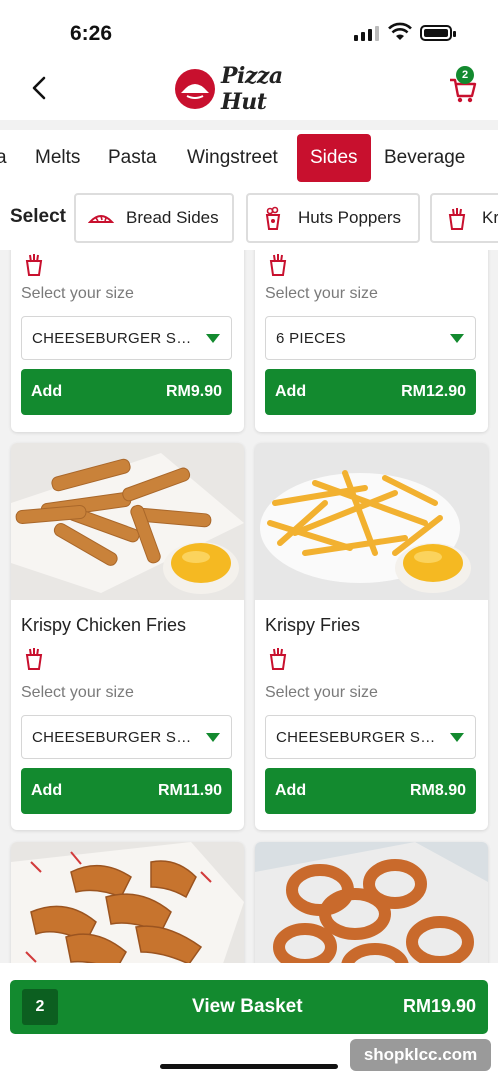  What do you see at coordinates (189, 790) in the screenshot?
I see `price-label: RM11.90` at bounding box center [189, 790].